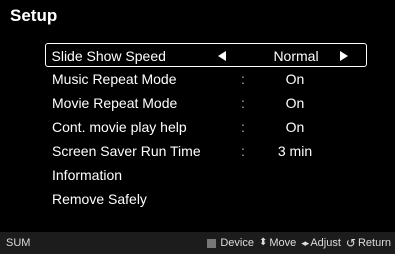 Image resolution: width=395 pixels, height=254 pixels. Describe the element at coordinates (34, 15) in the screenshot. I see `page-title: Setup` at that location.